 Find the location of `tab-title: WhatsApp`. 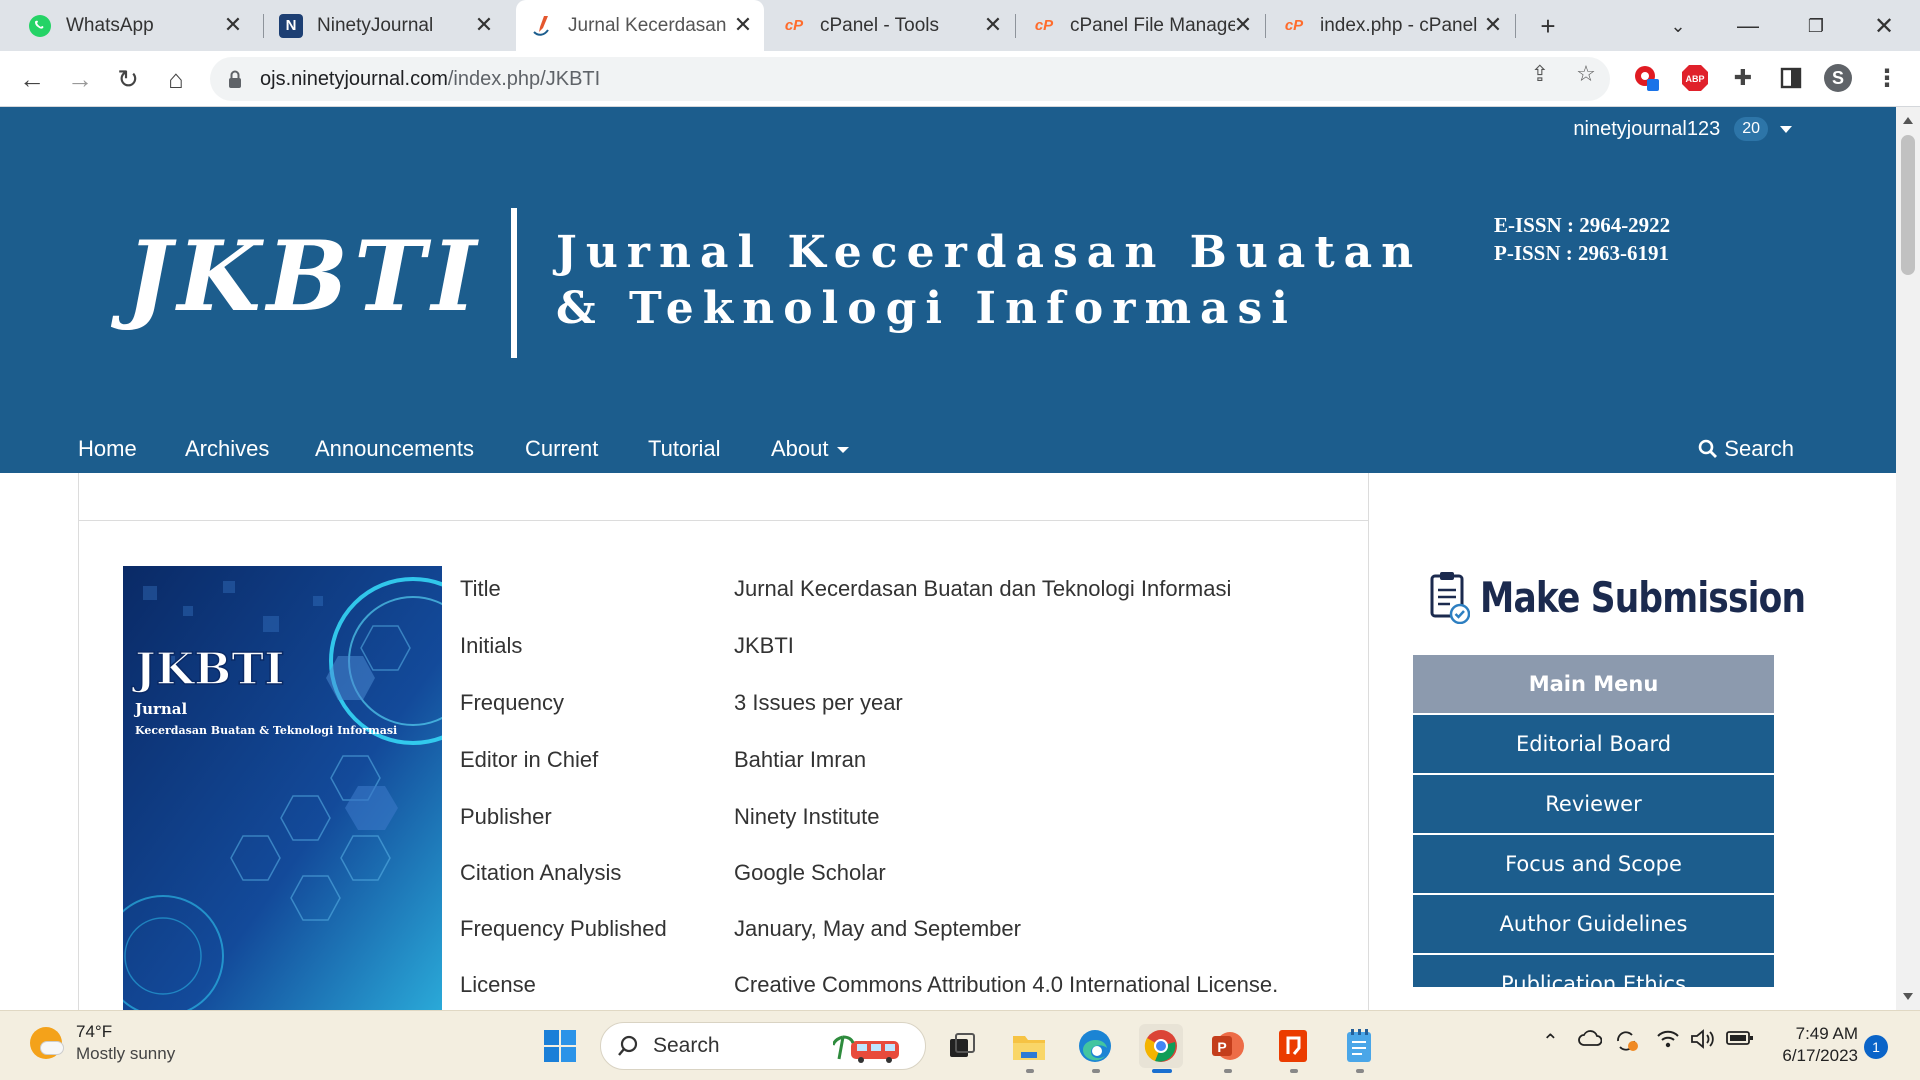

tab-title: WhatsApp is located at coordinates (110, 25).